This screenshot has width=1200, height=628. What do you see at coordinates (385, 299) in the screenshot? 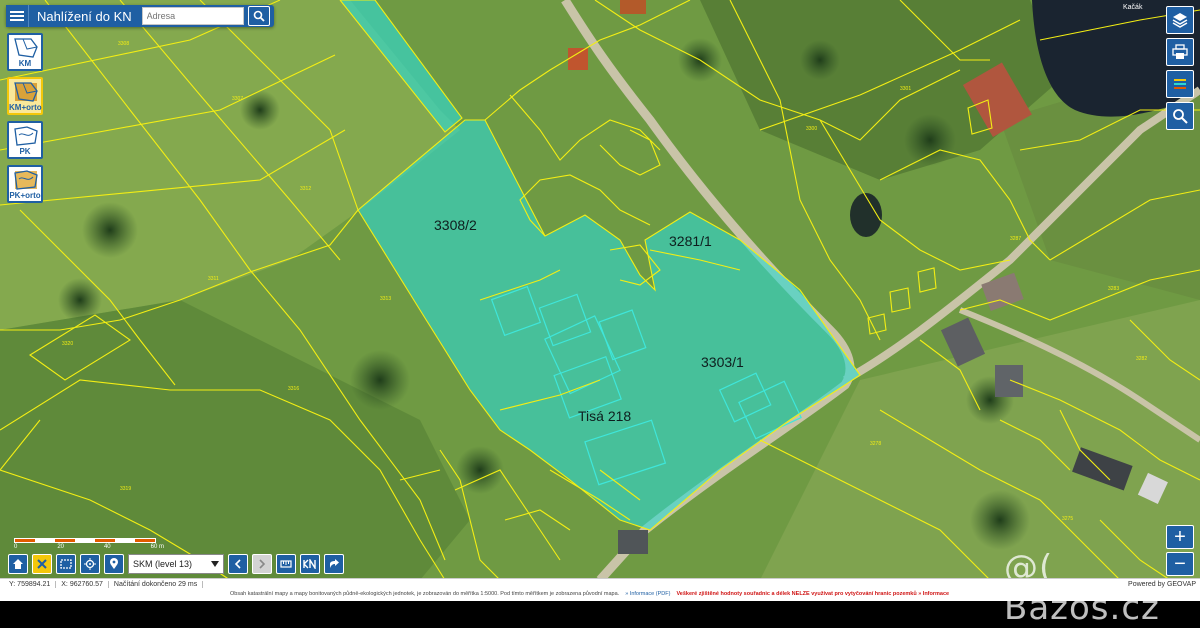
I see `svg-text: 3313` at bounding box center [385, 299].